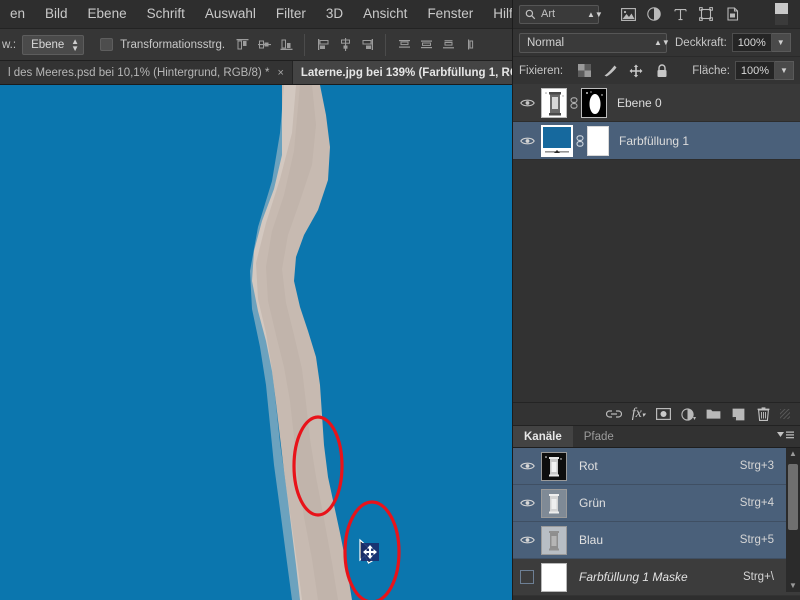 This screenshot has width=800, height=600. Describe the element at coordinates (713, 414) in the screenshot. I see `new-group-icon` at that location.